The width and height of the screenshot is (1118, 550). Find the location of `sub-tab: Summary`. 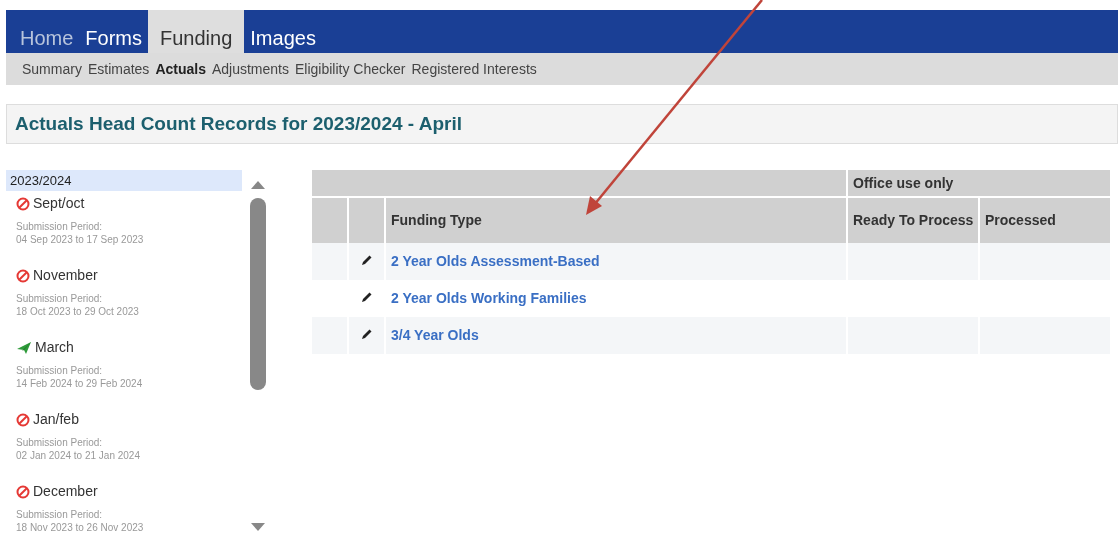

sub-tab: Summary is located at coordinates (52, 69).